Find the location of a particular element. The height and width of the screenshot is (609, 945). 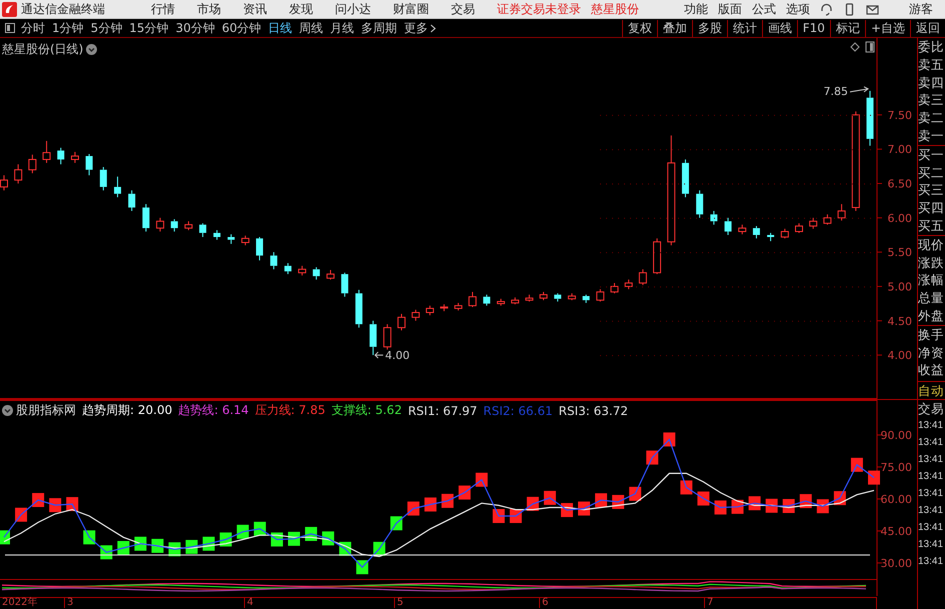

quote-label: 换手 is located at coordinates (931, 334).